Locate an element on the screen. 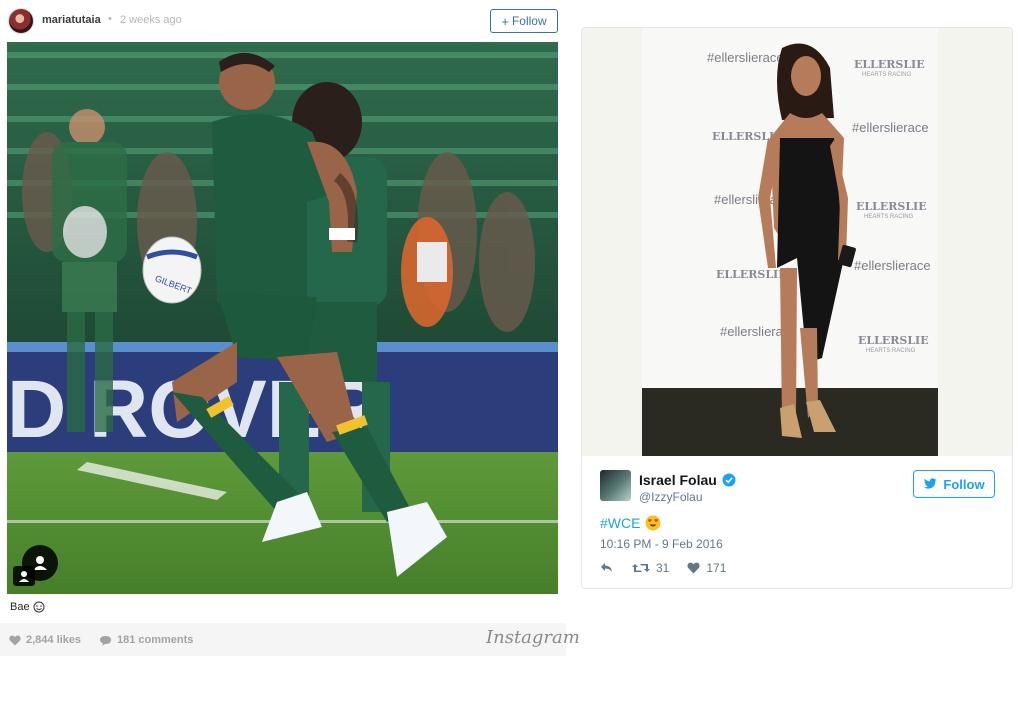 The width and height of the screenshot is (1024, 727). comments-count: 181 comments is located at coordinates (146, 640).